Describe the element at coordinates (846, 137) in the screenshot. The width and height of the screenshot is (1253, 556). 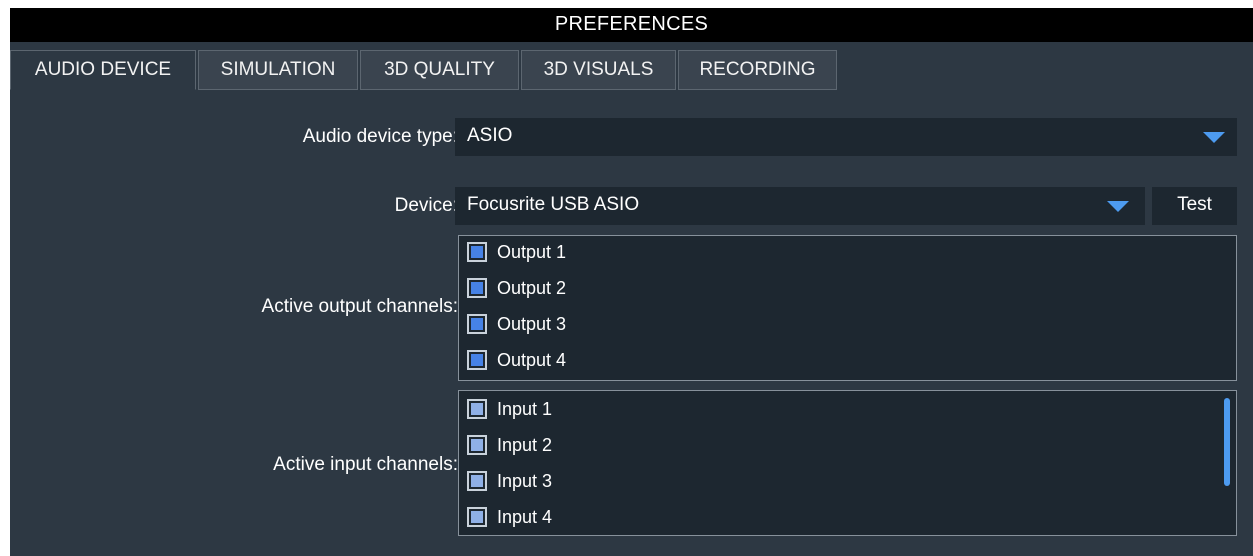
I see `audio-device-type-dropdown: ASIO` at that location.